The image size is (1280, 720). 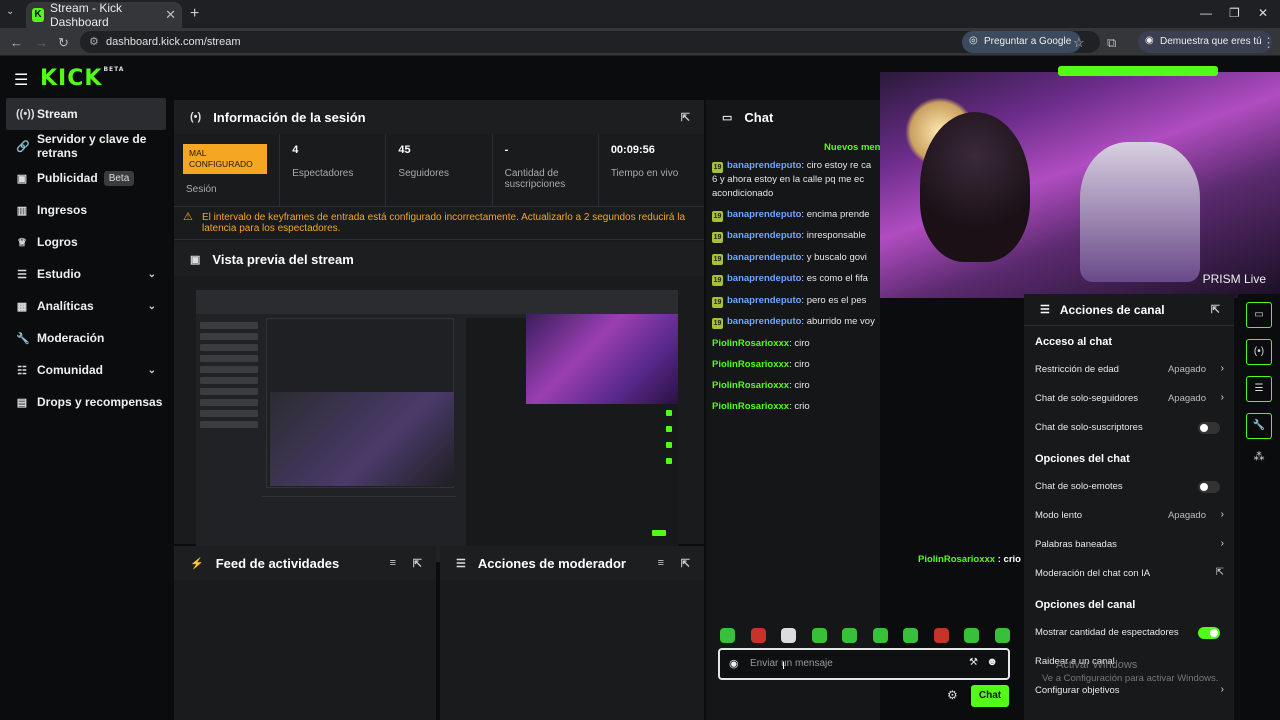 I want to click on followers-stat: 45 Seguidores, so click(x=439, y=170).